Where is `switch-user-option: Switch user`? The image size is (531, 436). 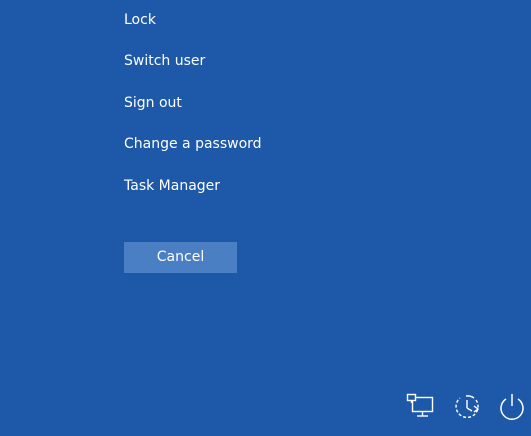 switch-user-option: Switch user is located at coordinates (164, 61).